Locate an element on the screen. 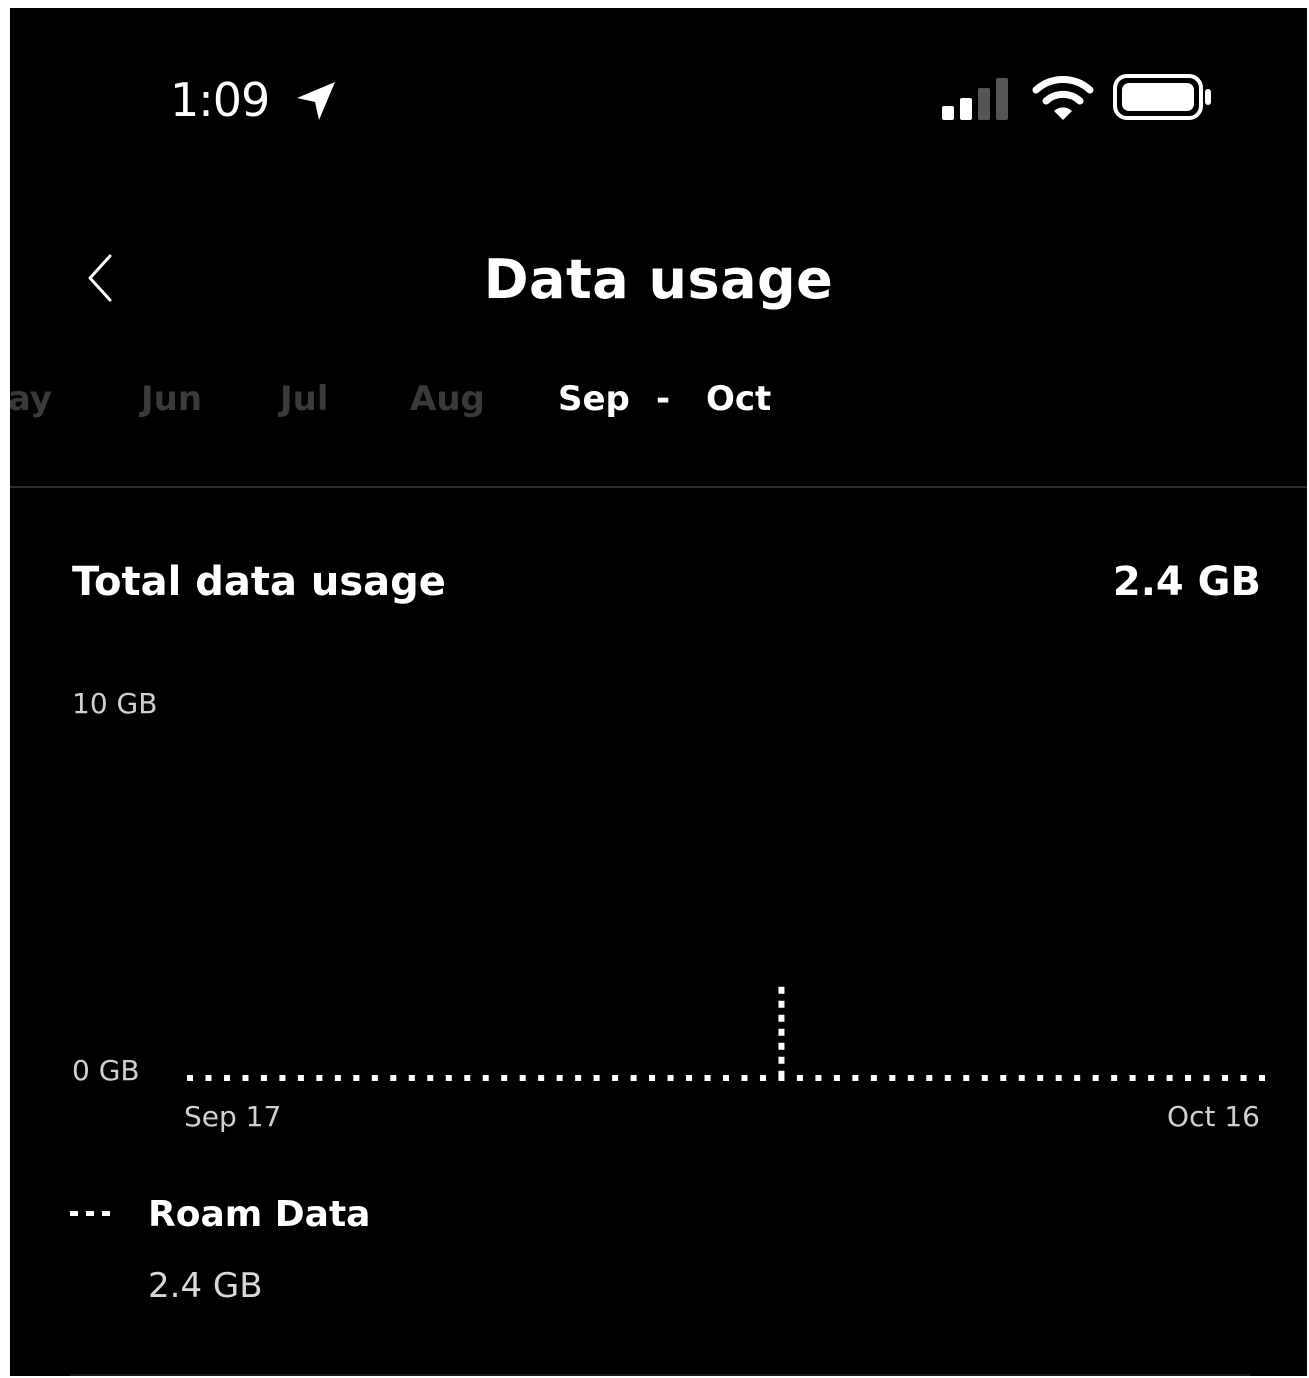  wifi-icon is located at coordinates (1063, 98).